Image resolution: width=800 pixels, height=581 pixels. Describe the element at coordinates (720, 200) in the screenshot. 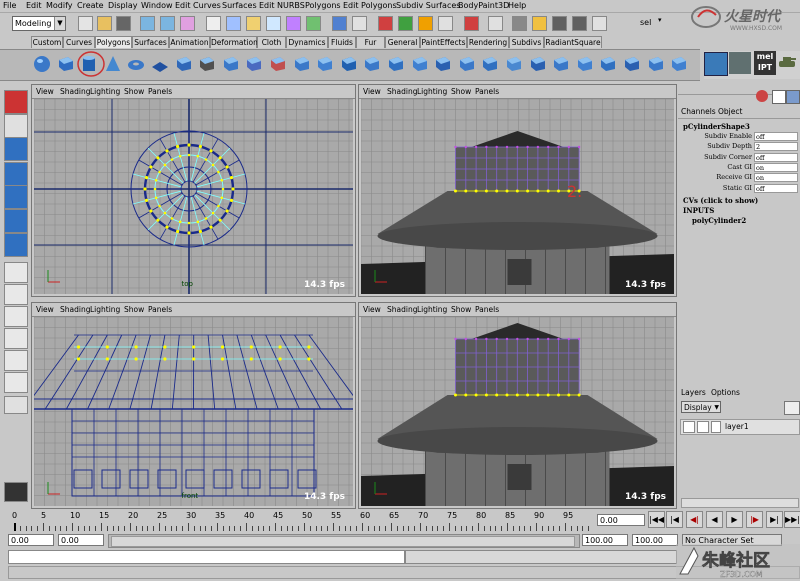

I see `cvs-toggle: CVs (click to show)` at that location.